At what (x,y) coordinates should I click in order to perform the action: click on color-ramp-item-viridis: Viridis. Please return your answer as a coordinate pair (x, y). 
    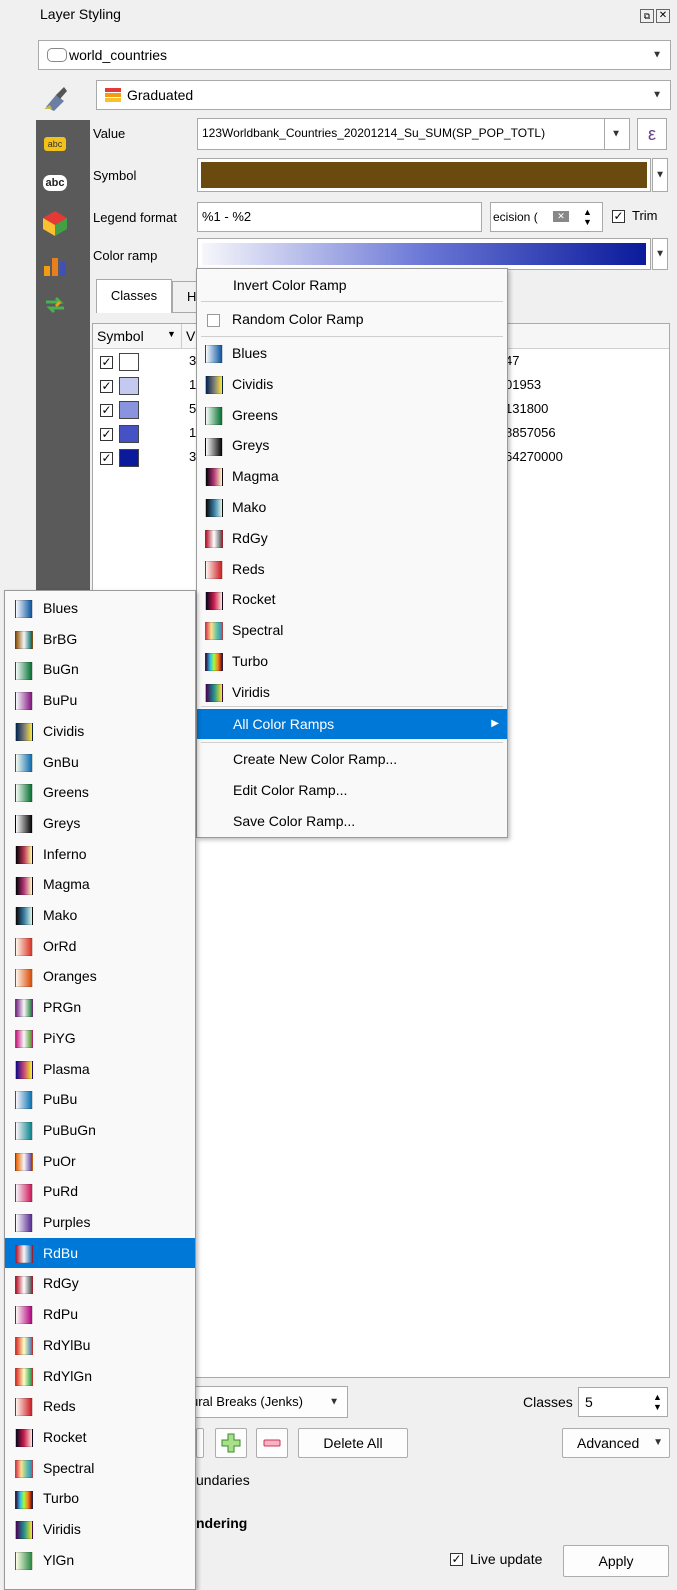
    Looking at the image, I should click on (352, 692).